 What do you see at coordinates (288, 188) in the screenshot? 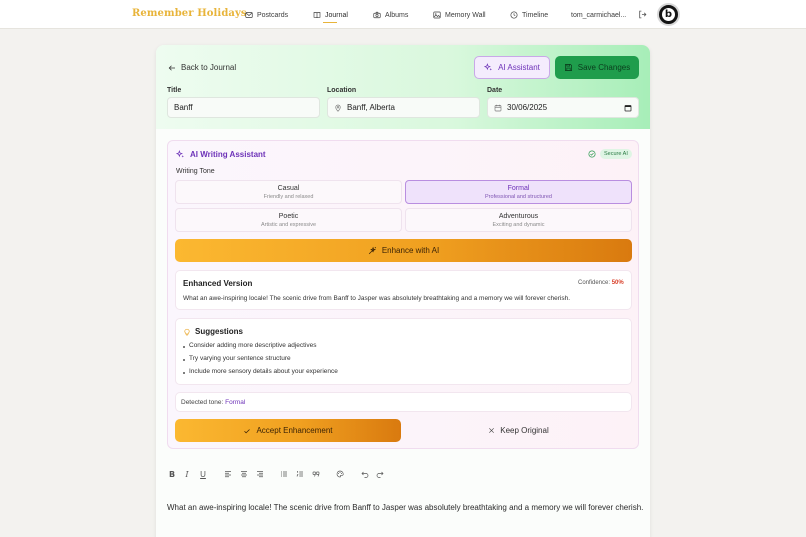
I see `tone-name: Casual` at bounding box center [288, 188].